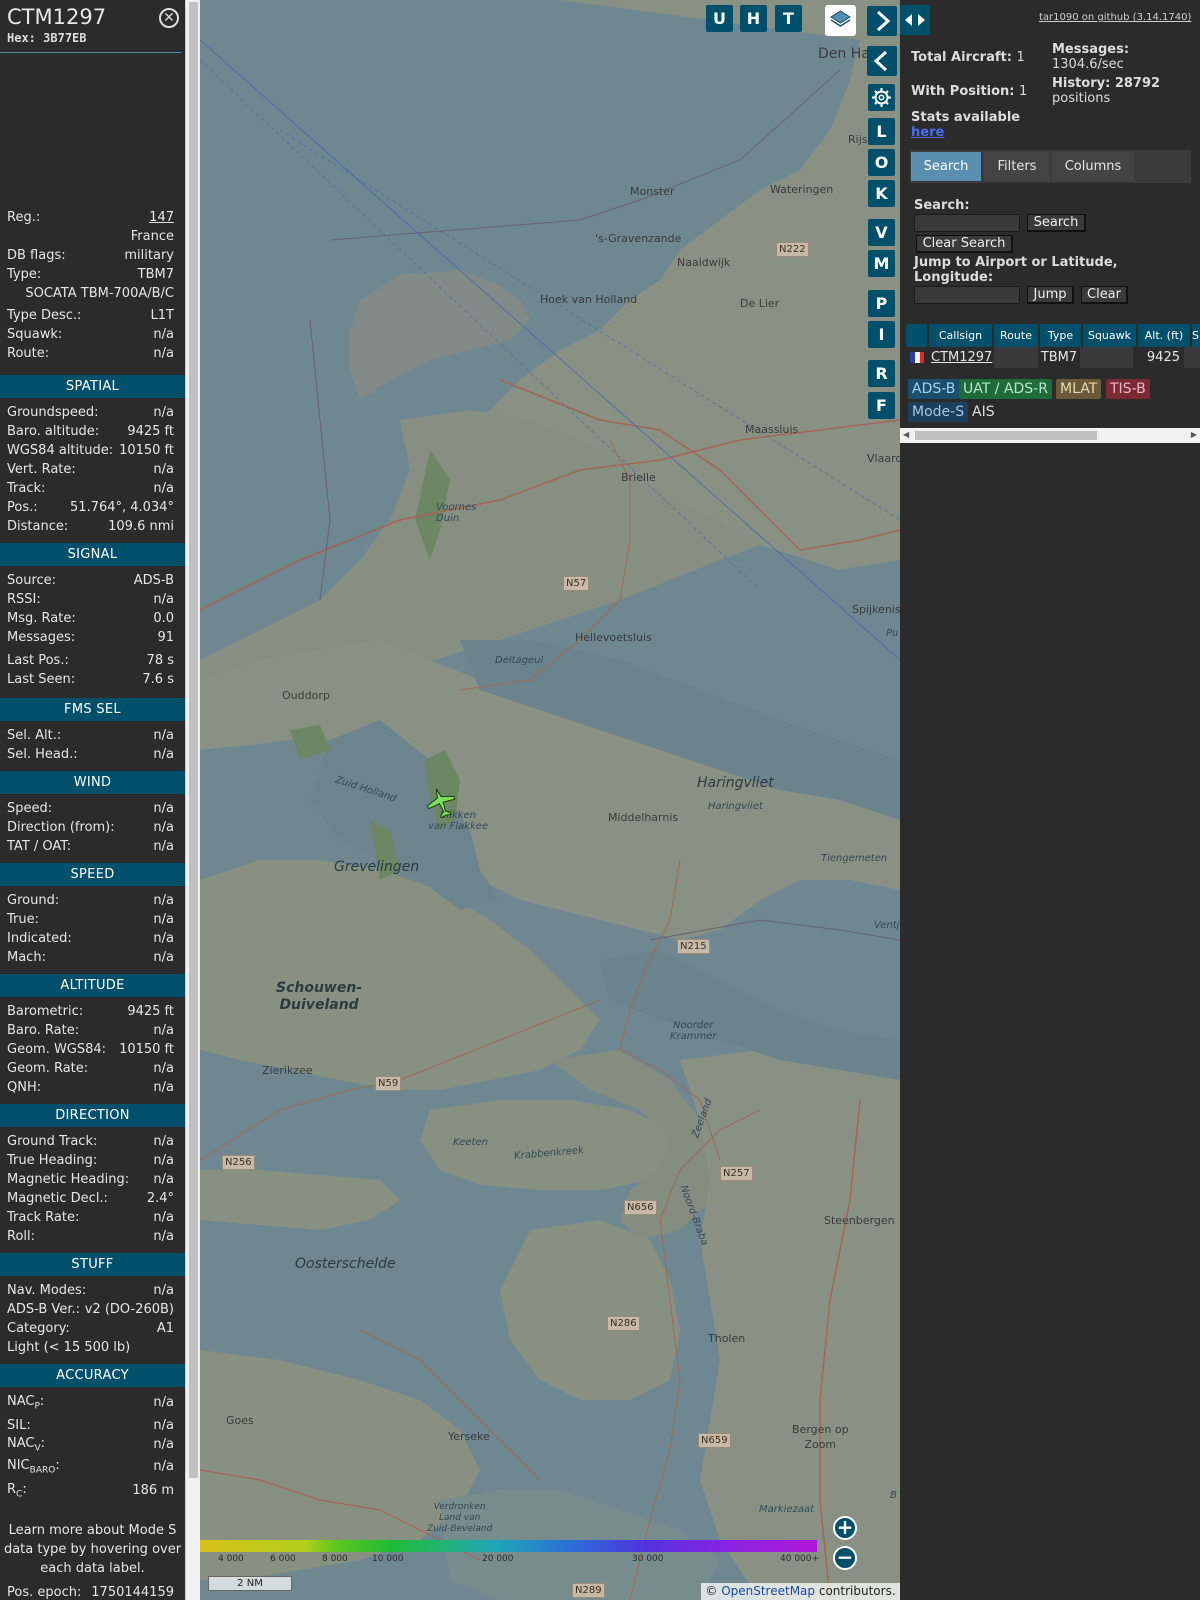 The width and height of the screenshot is (1200, 1600). Describe the element at coordinates (915, 20) in the screenshot. I see `toggle-sidebar-button` at that location.